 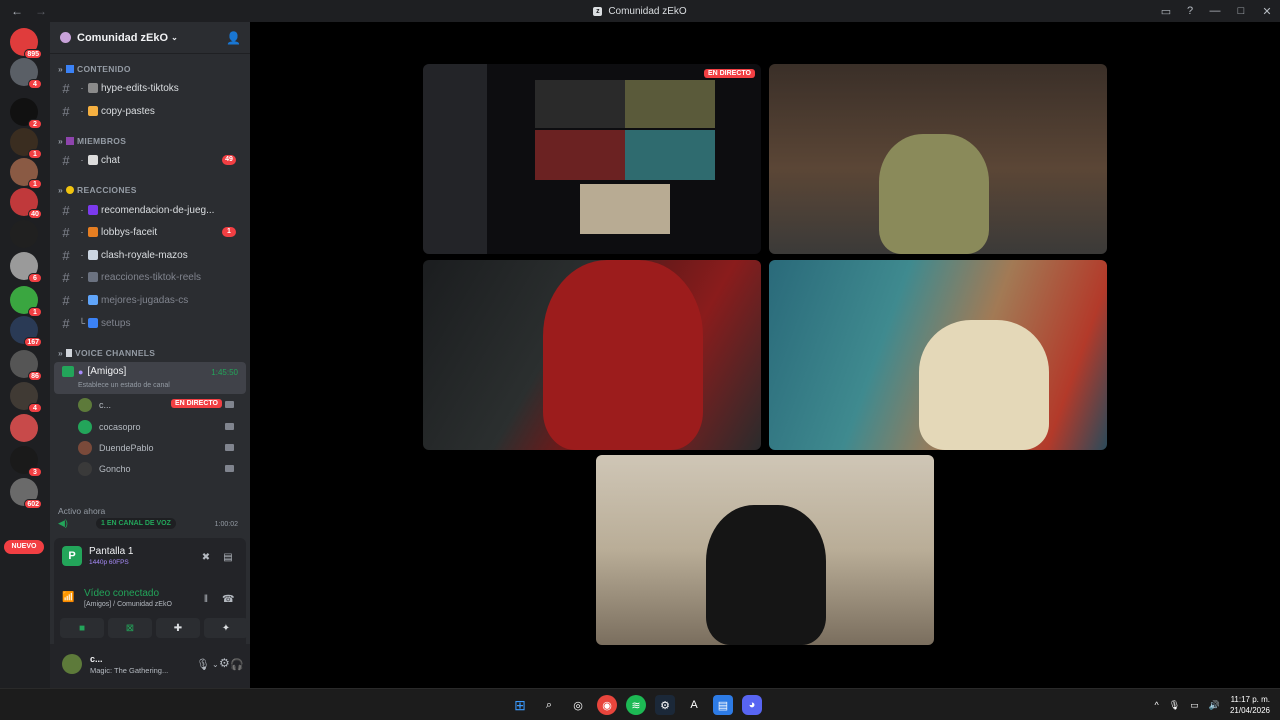 What do you see at coordinates (26, 113) in the screenshot?
I see `server-icon: 2` at bounding box center [26, 113].